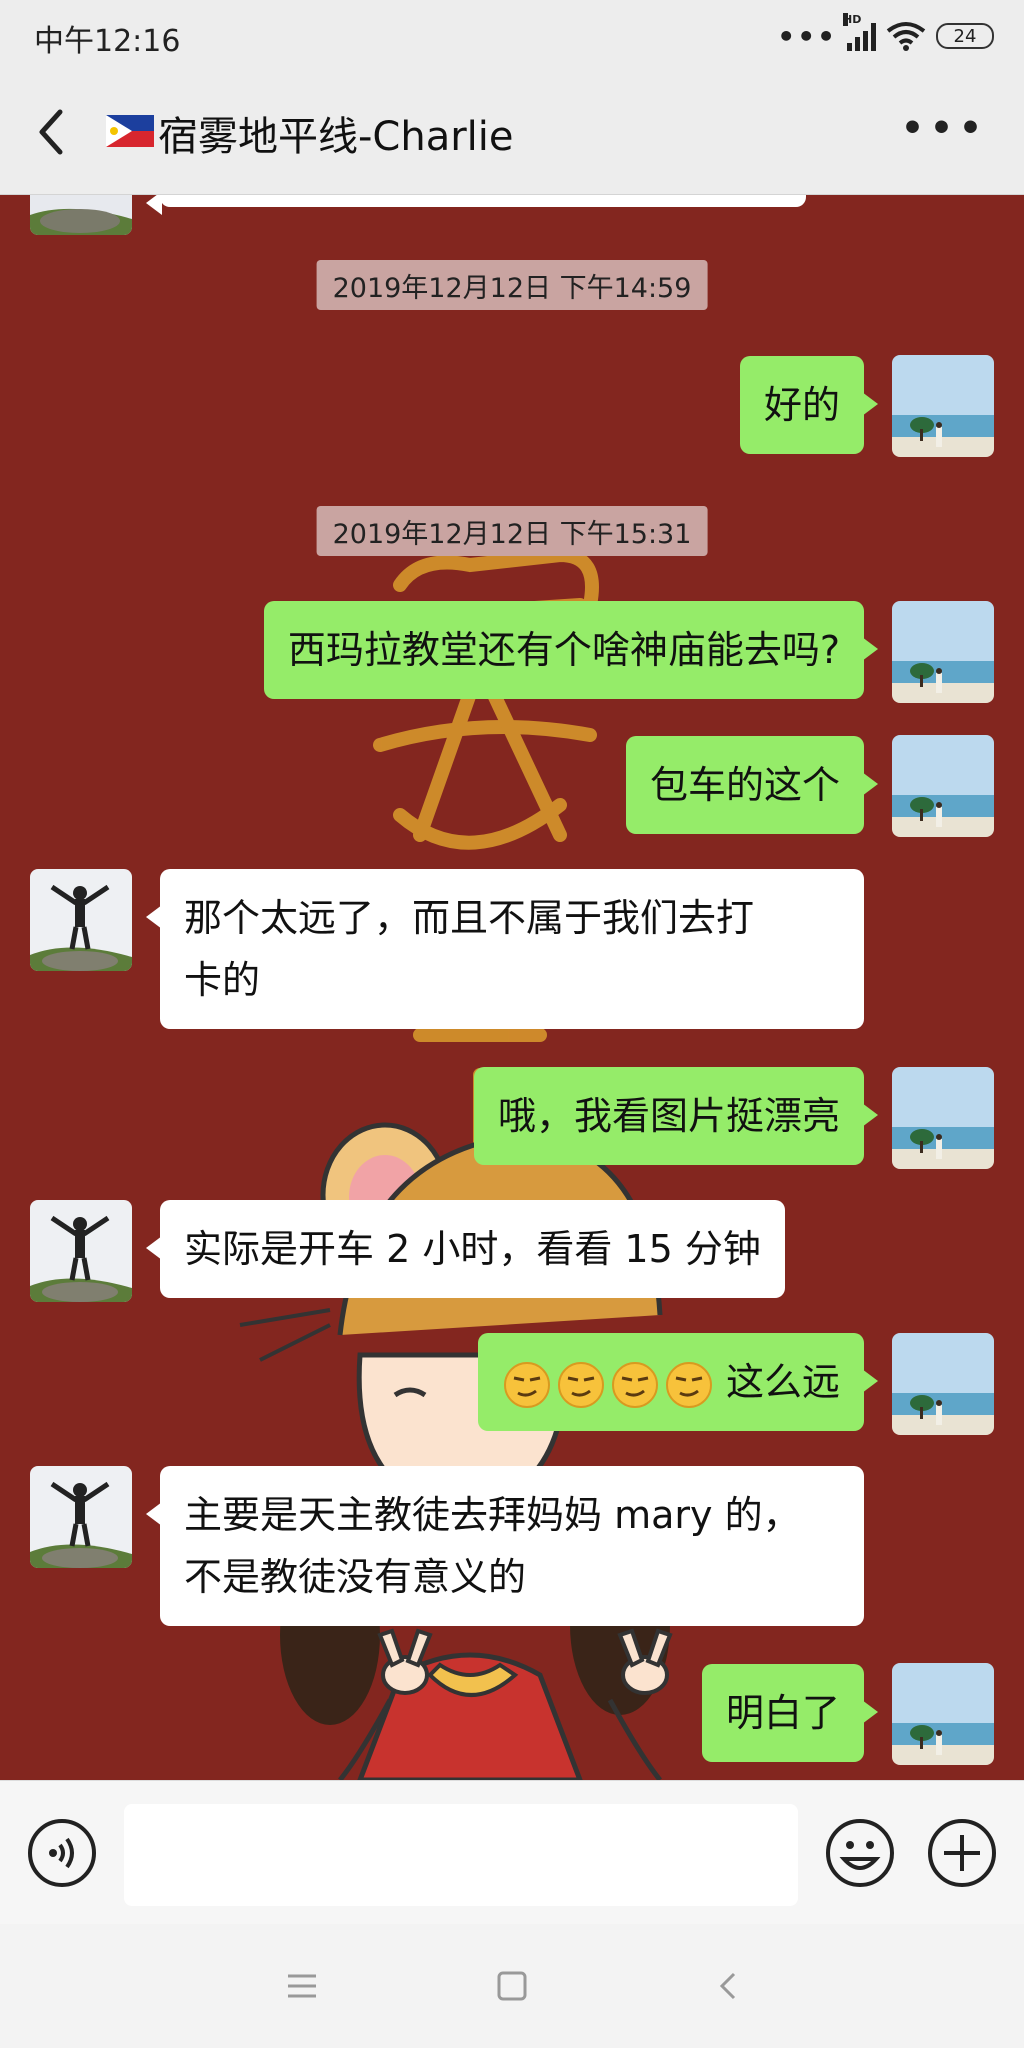 The image size is (1024, 2048). I want to click on timestamp: 2019年12月12日 下午14:59, so click(512, 285).